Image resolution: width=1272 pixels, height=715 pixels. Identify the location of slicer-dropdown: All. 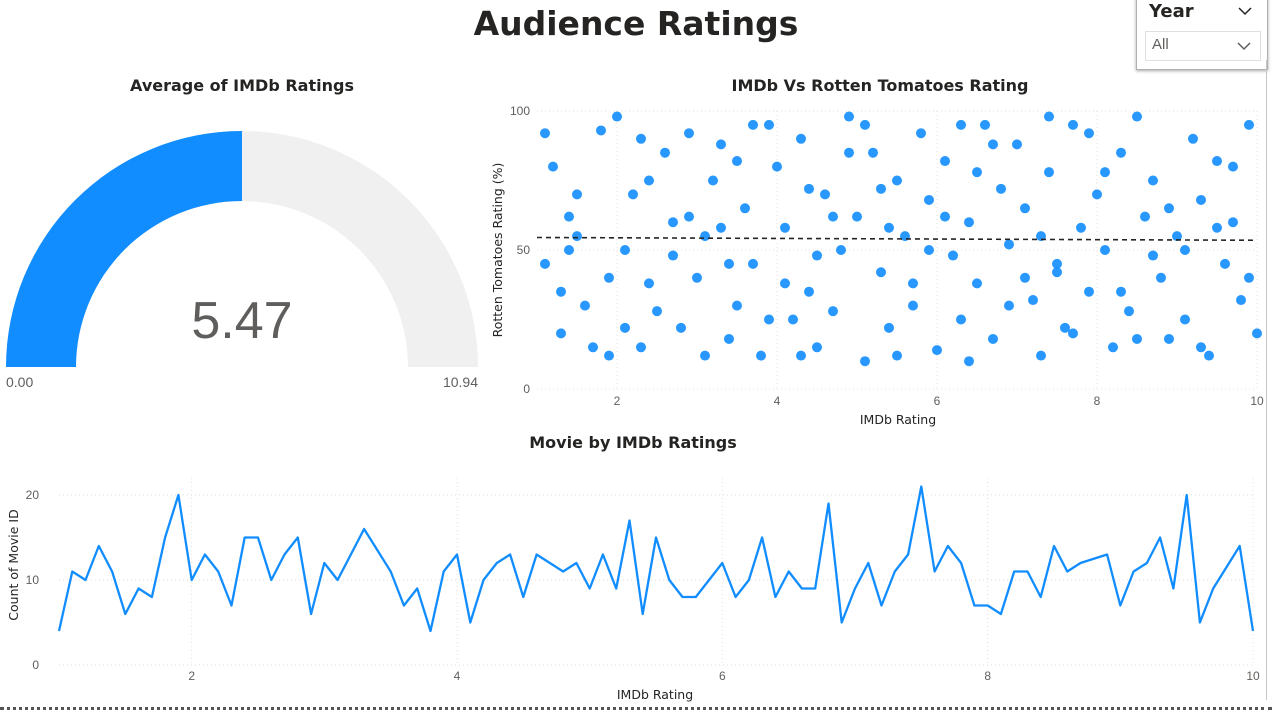
(1203, 46).